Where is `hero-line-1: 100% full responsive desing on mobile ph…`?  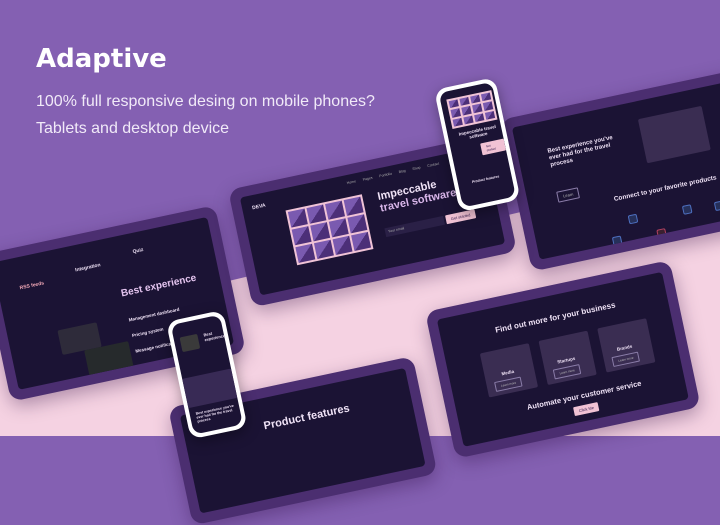
hero-line-1: 100% full responsive desing on mobile ph… is located at coordinates (205, 101).